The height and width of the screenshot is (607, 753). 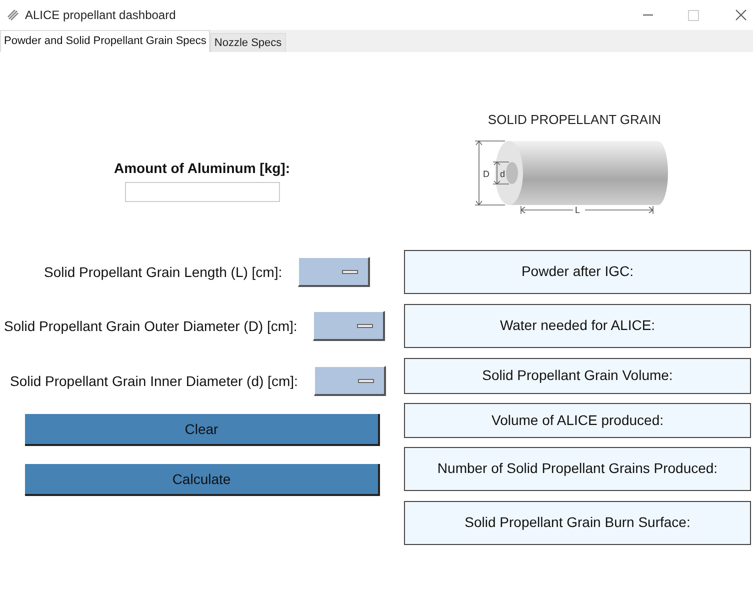 I want to click on result-label: Solid Propellant Grain Volume:, so click(x=577, y=376).